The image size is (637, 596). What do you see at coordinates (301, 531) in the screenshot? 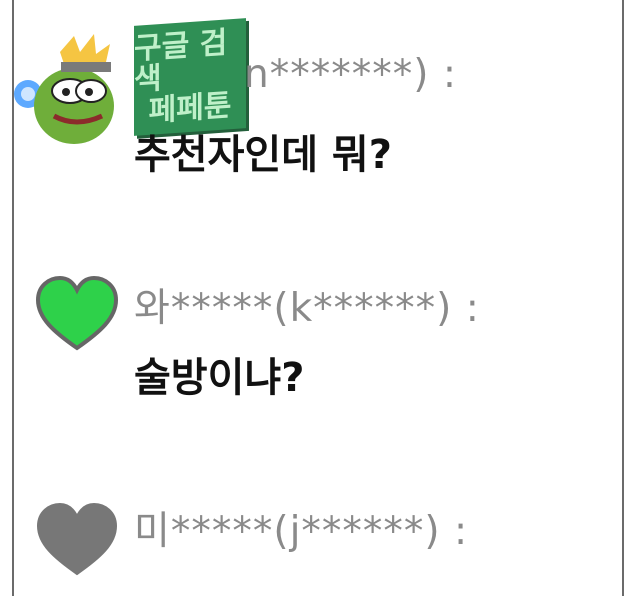
I see `comment-username: 미*****(j******) :` at bounding box center [301, 531].